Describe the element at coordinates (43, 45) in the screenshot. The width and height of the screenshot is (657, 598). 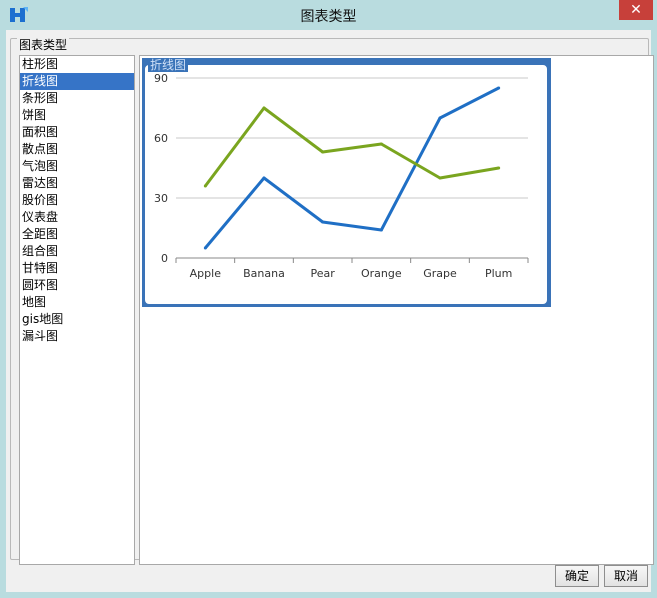
I see `group-title: 图表类型` at that location.